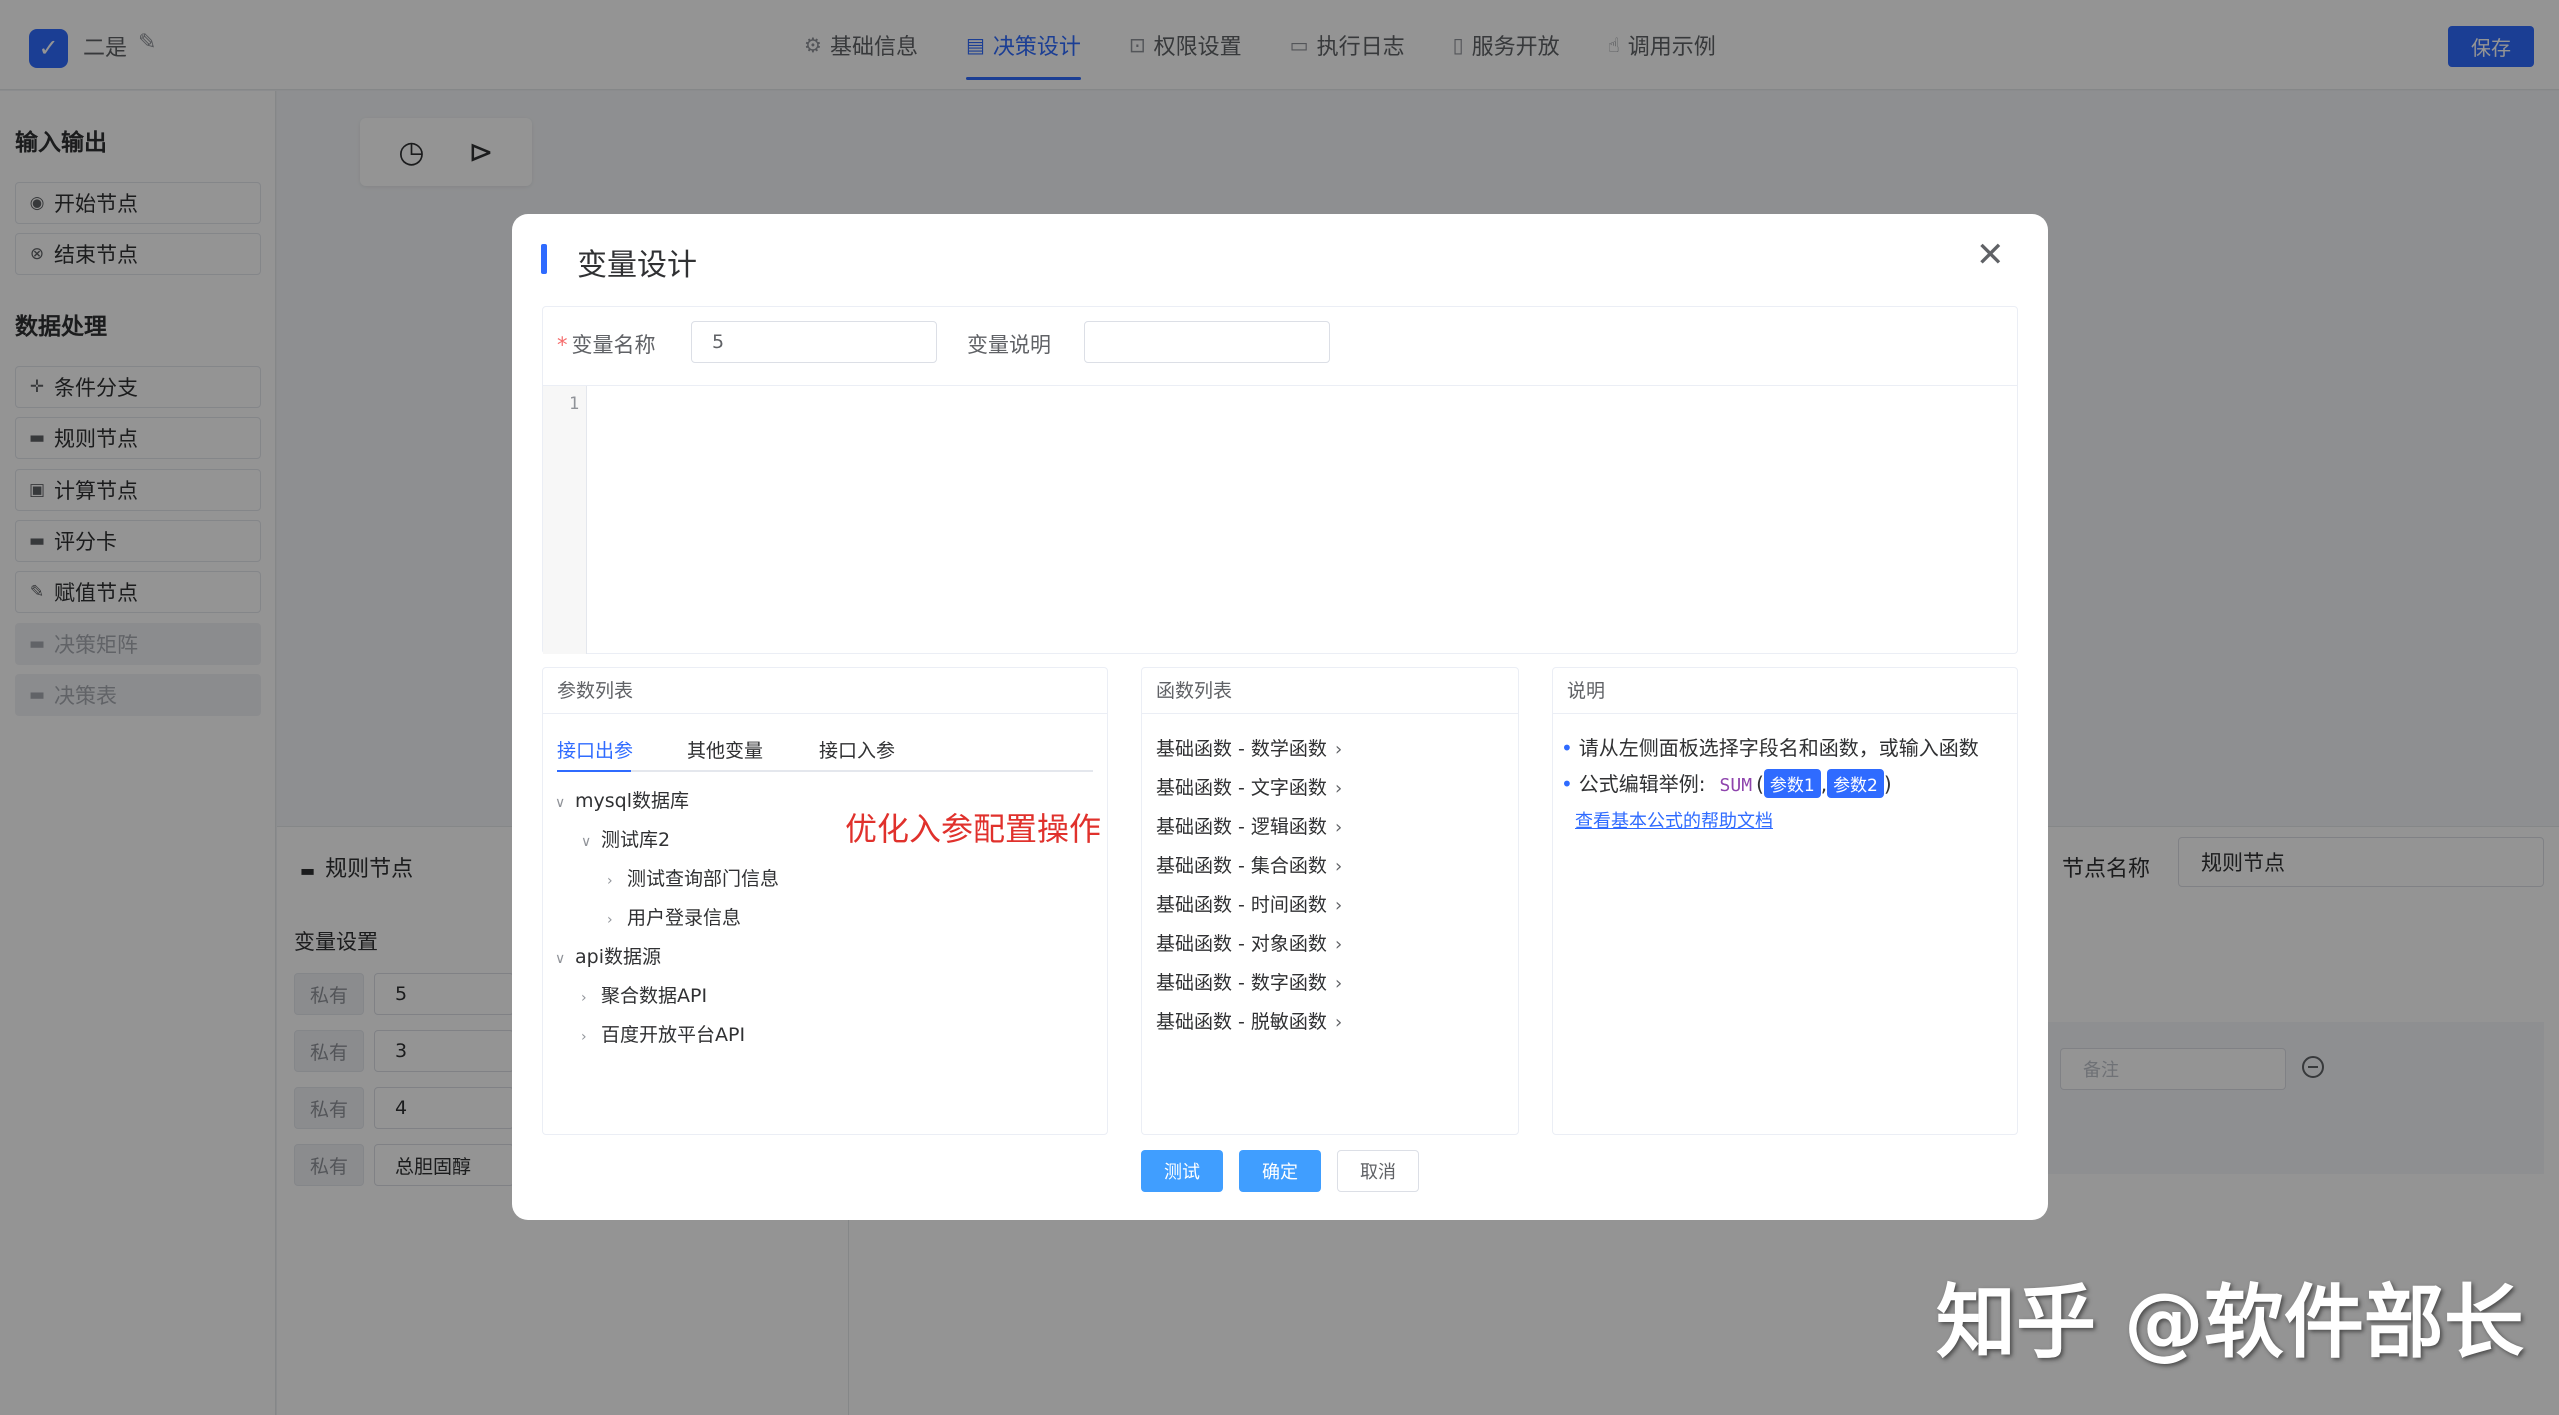  What do you see at coordinates (1241, 866) in the screenshot?
I see `function-category-label: 基础函数 - 集合函数` at bounding box center [1241, 866].